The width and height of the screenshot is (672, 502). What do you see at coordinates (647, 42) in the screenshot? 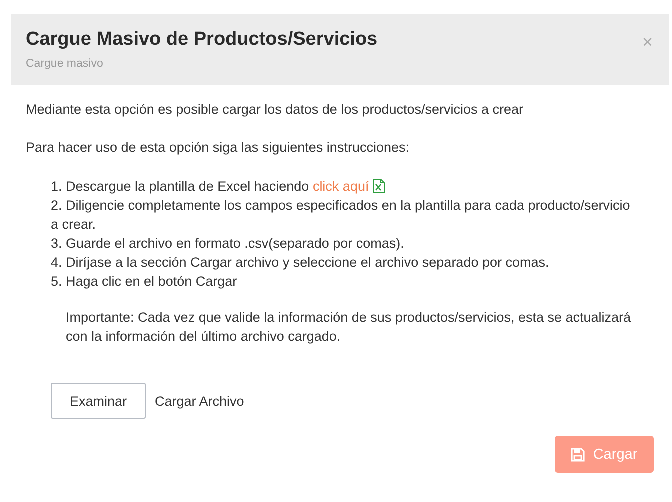
I see `close-button: ×` at bounding box center [647, 42].